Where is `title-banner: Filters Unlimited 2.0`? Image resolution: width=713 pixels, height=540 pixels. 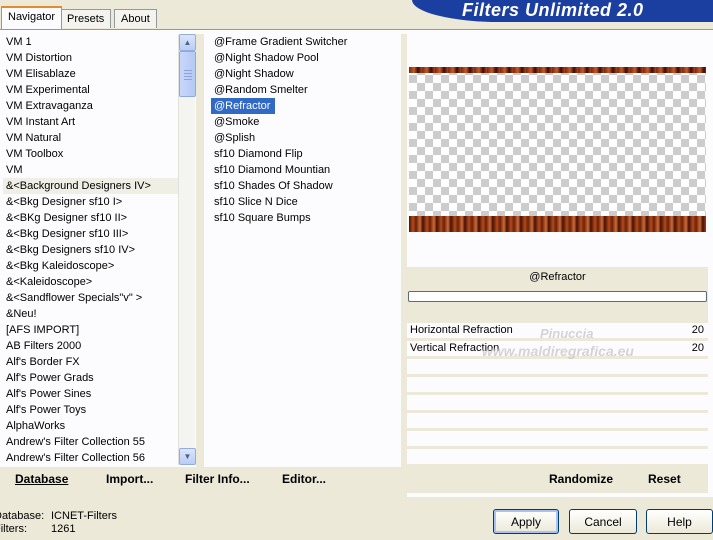 title-banner: Filters Unlimited 2.0 is located at coordinates (562, 11).